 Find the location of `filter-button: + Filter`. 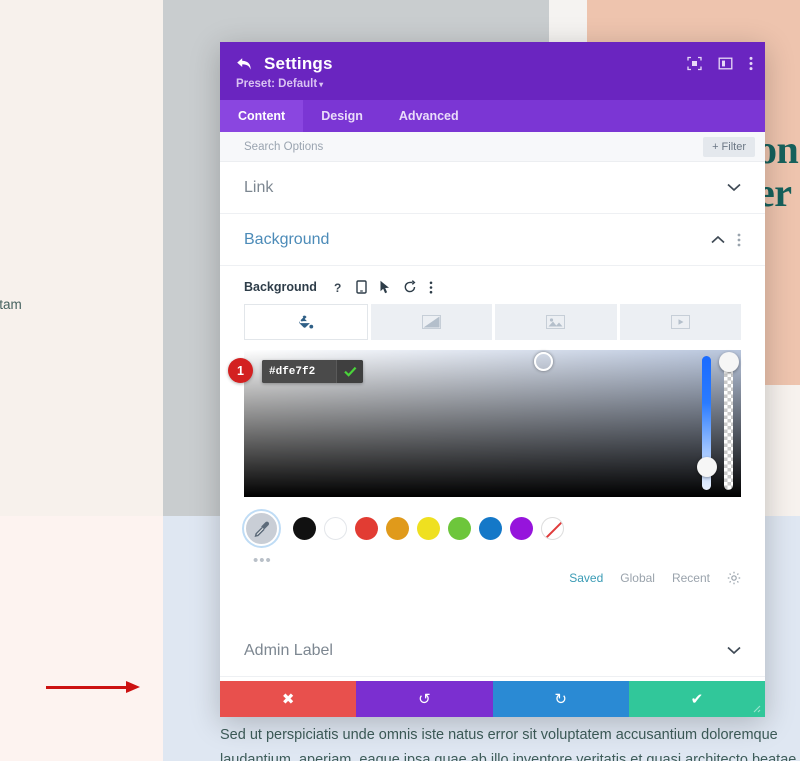

filter-button: + Filter is located at coordinates (729, 146).